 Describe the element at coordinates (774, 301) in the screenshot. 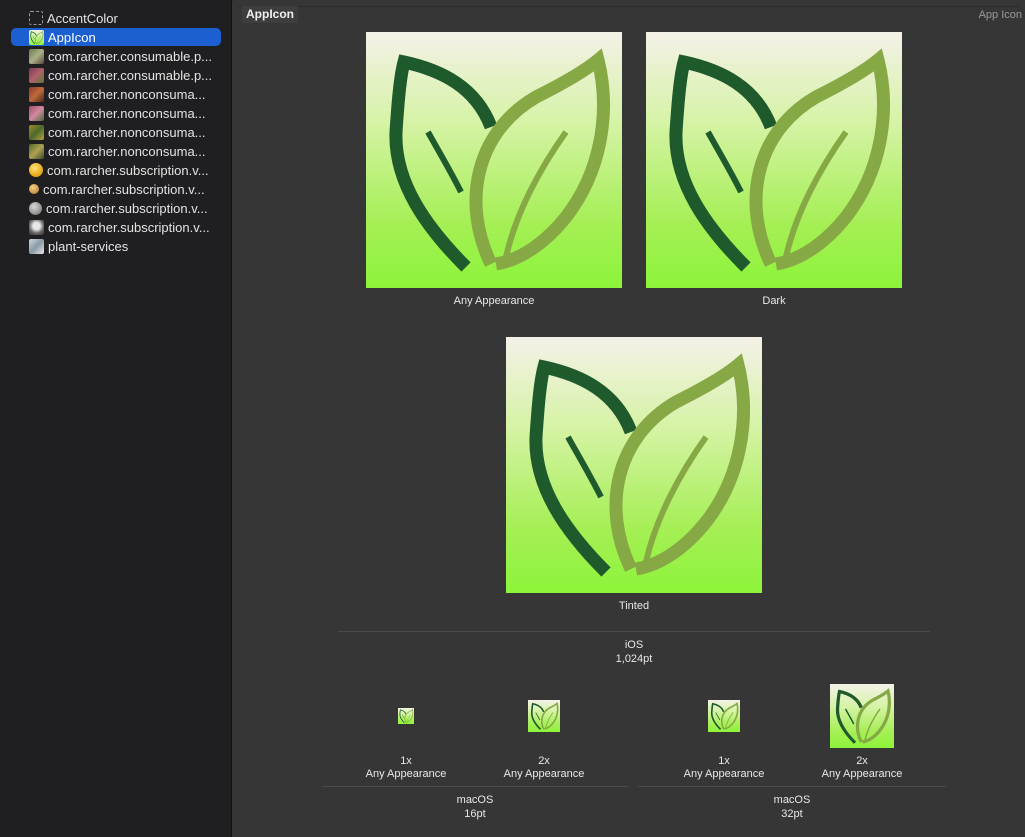

I see `appicon-caption: Dark` at that location.